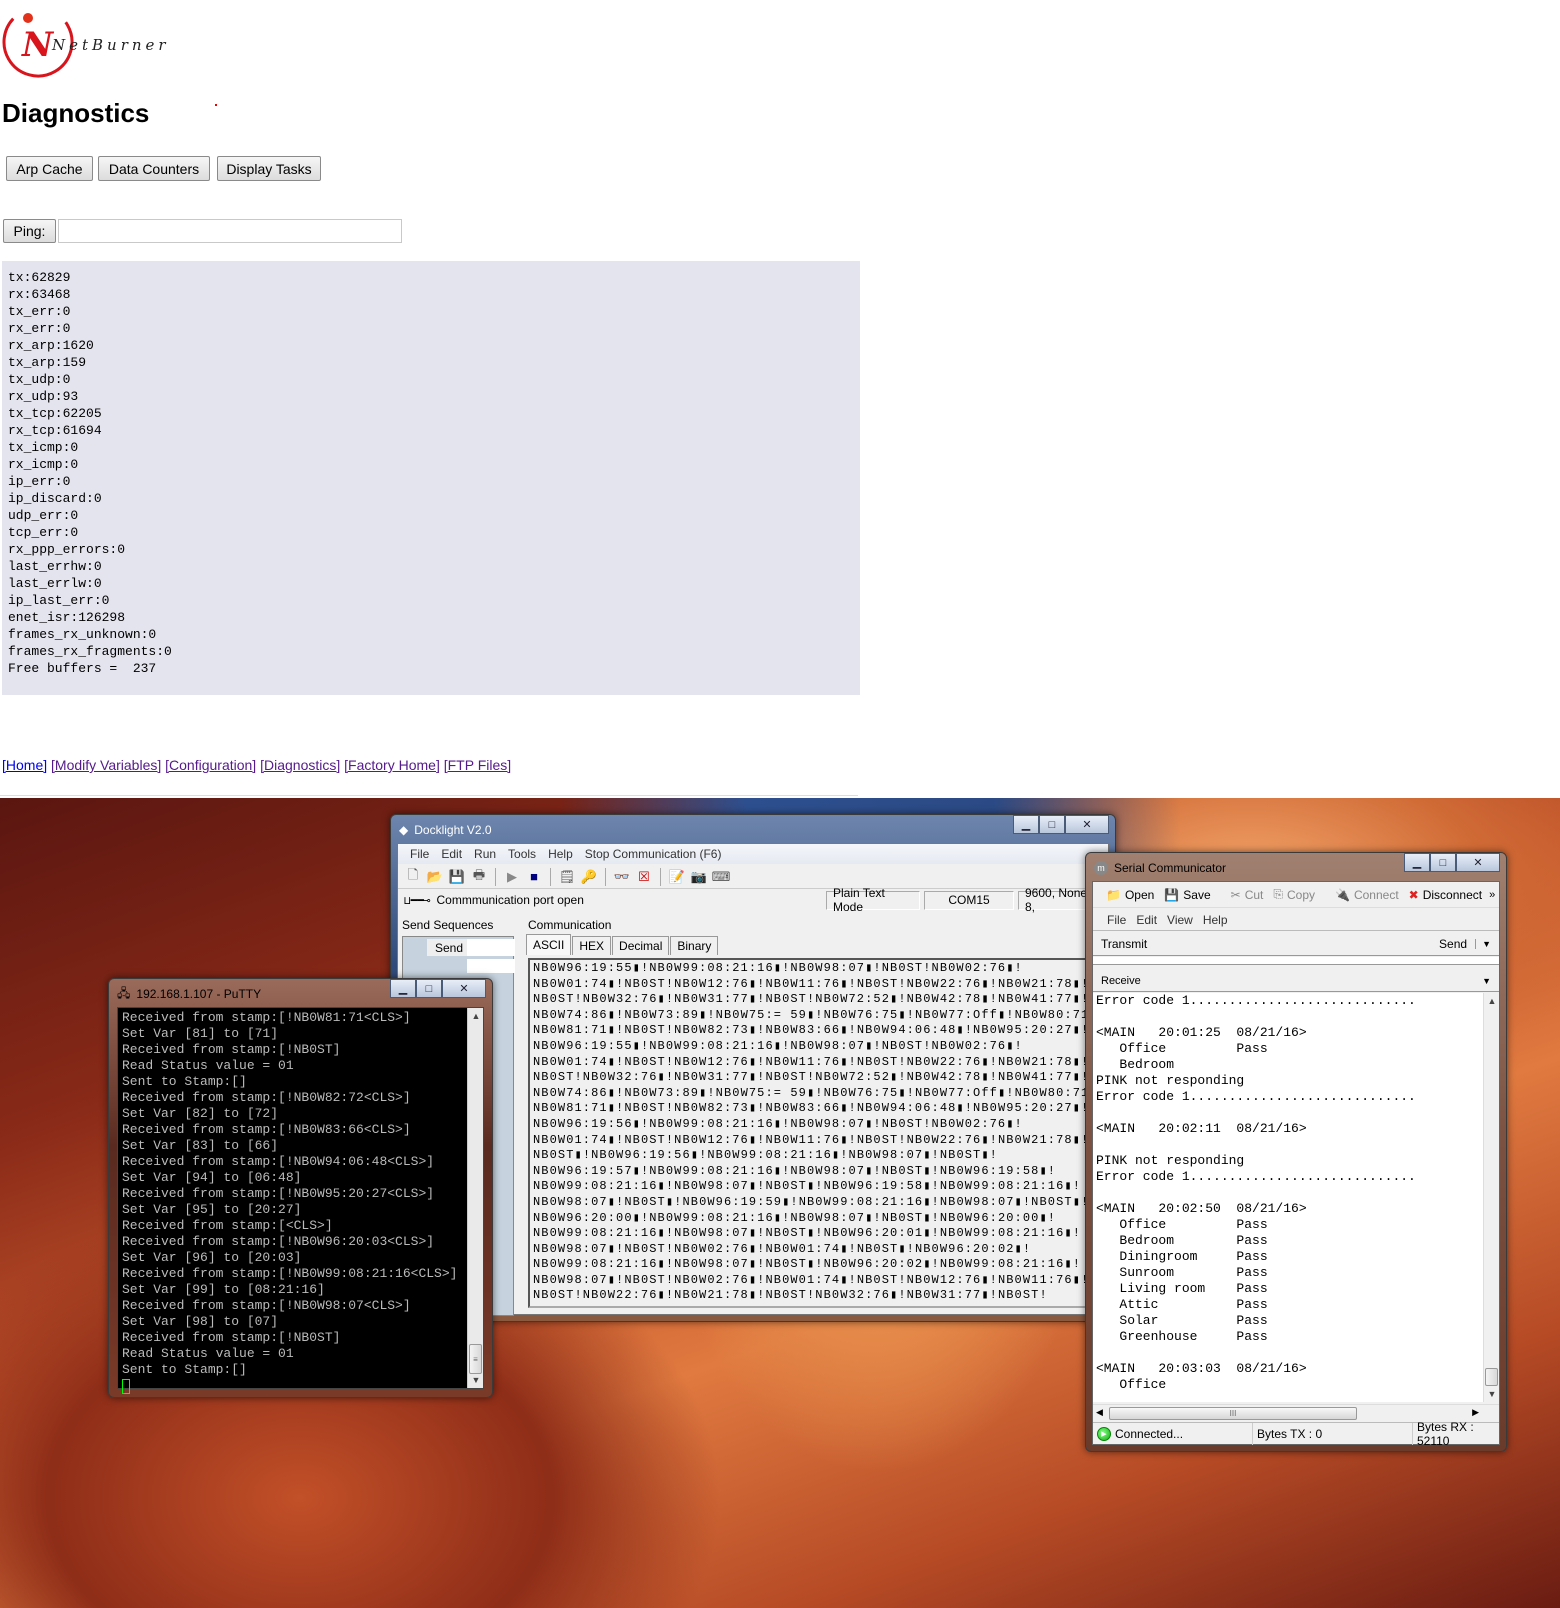 The width and height of the screenshot is (1560, 1608). What do you see at coordinates (1296, 981) in the screenshot?
I see `receive-header: Receive ▼` at bounding box center [1296, 981].